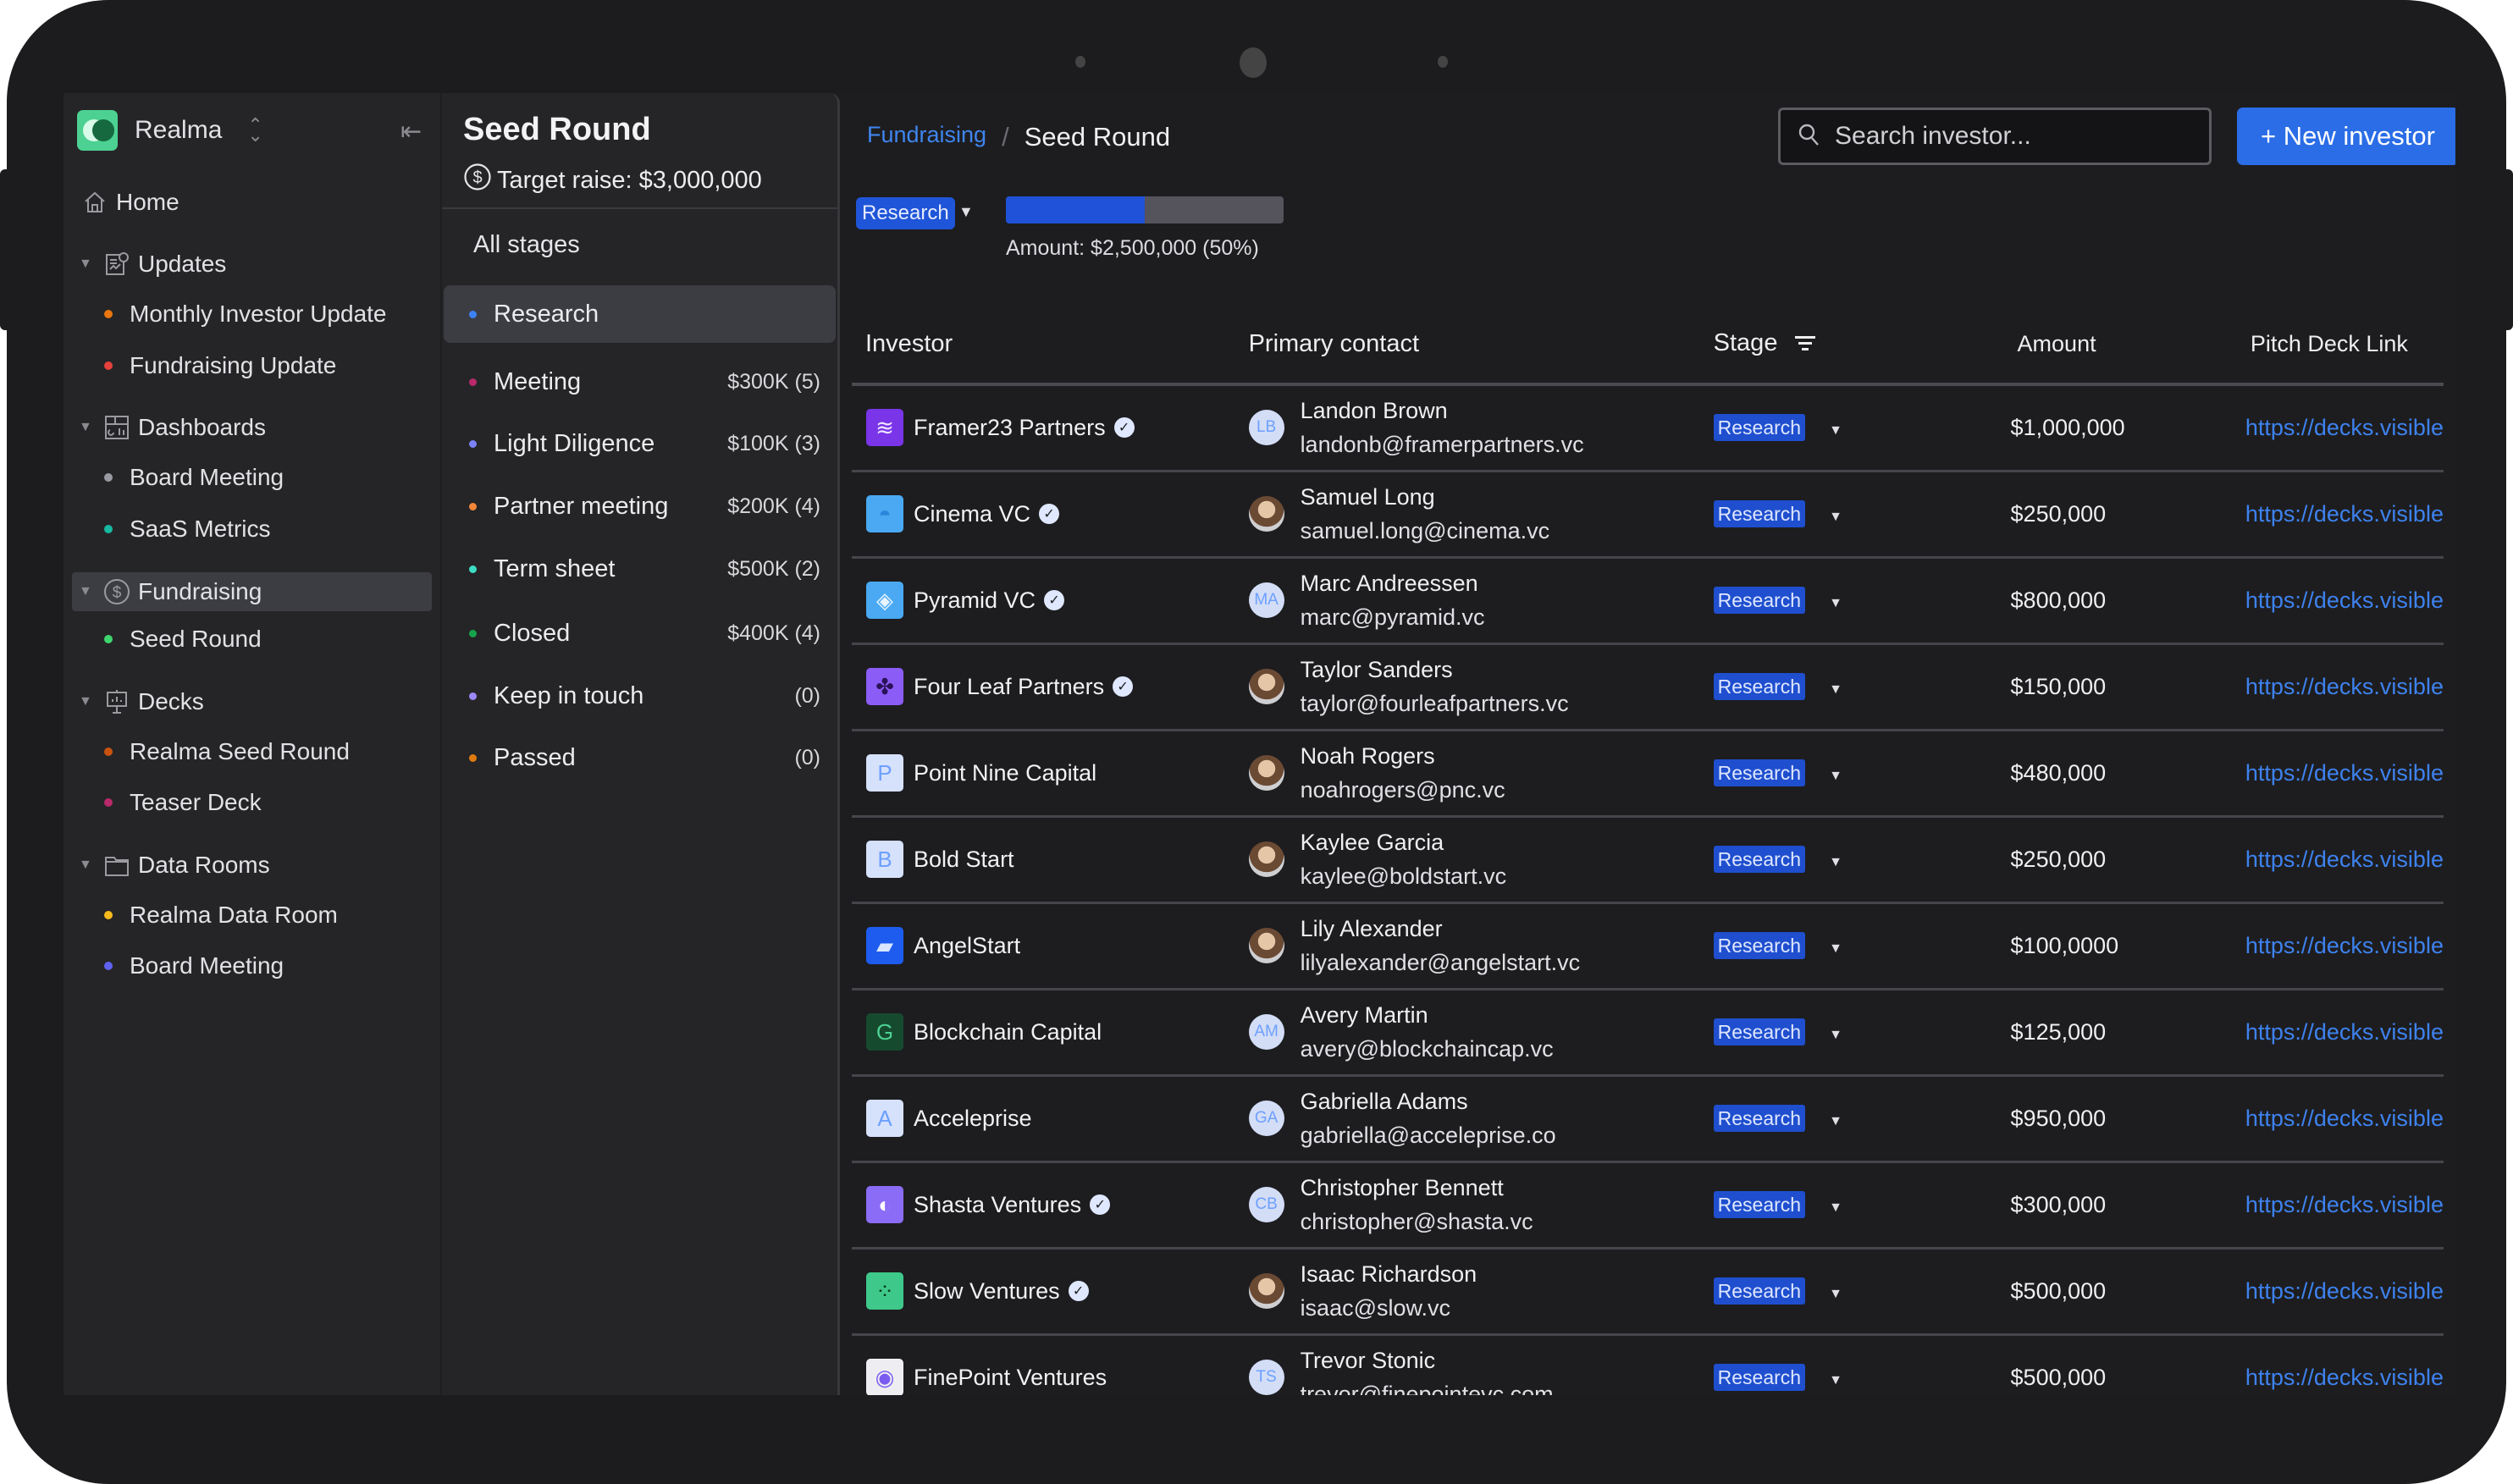  I want to click on new-investor-button: + New investor, so click(2346, 136).